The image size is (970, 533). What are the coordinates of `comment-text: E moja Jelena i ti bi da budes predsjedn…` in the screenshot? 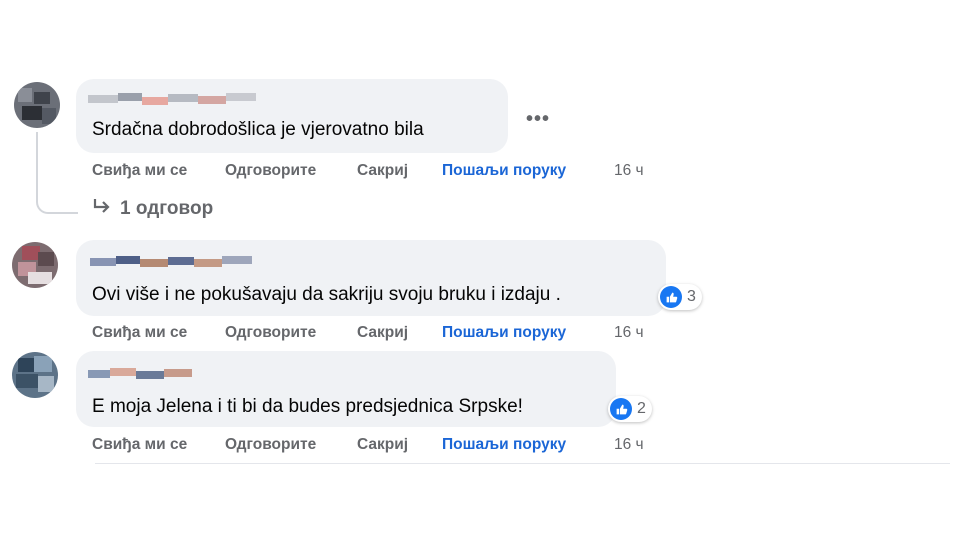 It's located at (307, 406).